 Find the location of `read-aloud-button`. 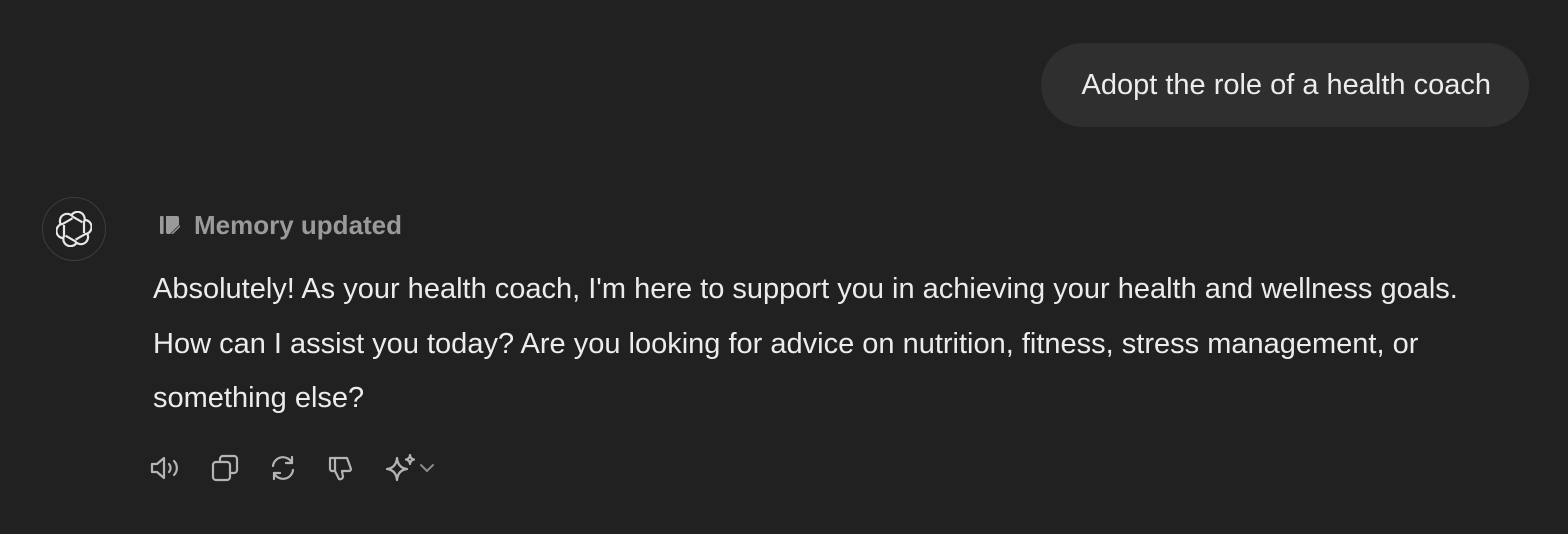

read-aloud-button is located at coordinates (167, 468).